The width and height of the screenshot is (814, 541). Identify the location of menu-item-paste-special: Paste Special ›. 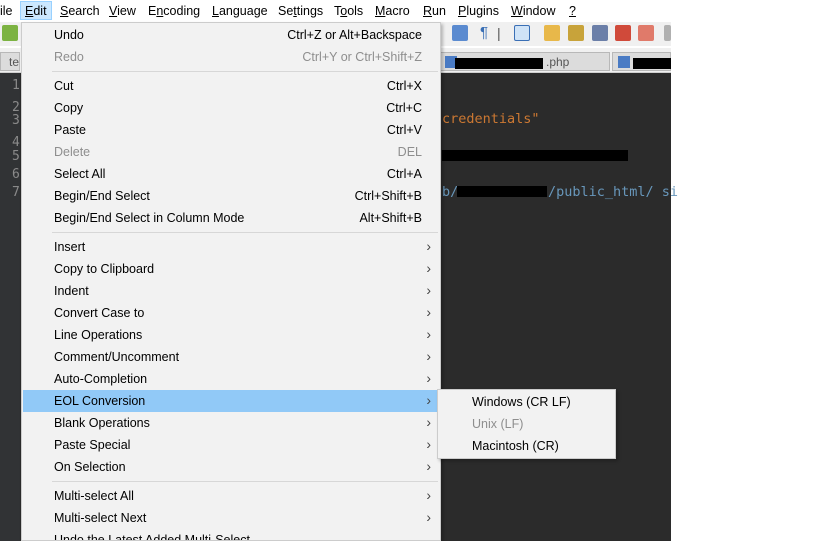
(231, 445).